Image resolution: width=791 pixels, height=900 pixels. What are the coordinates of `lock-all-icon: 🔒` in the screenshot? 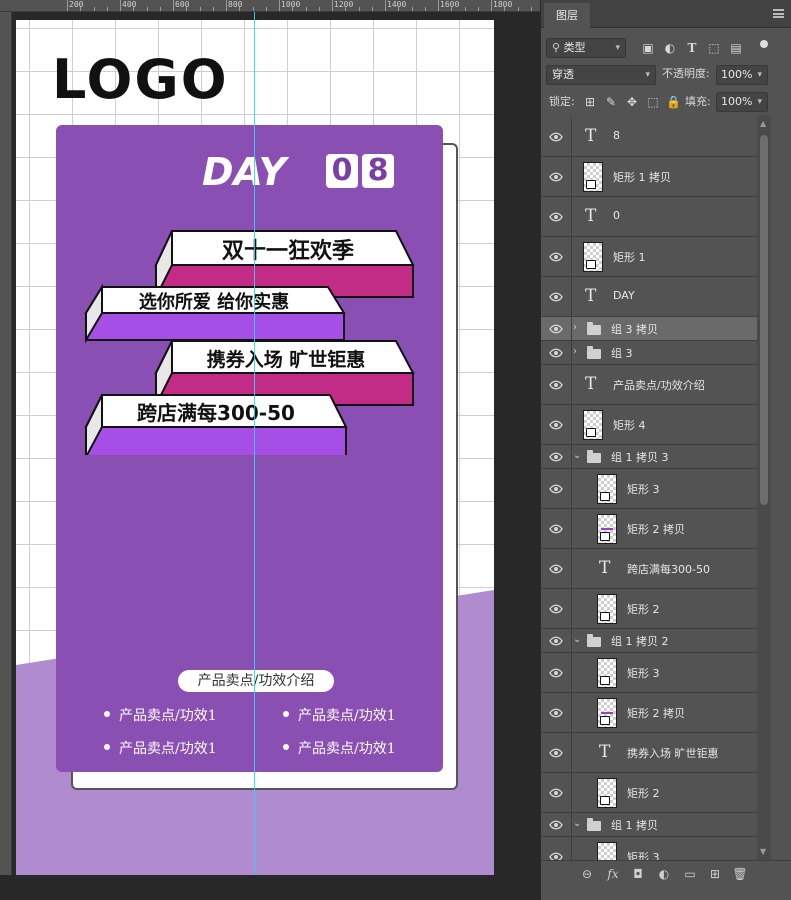 It's located at (673, 102).